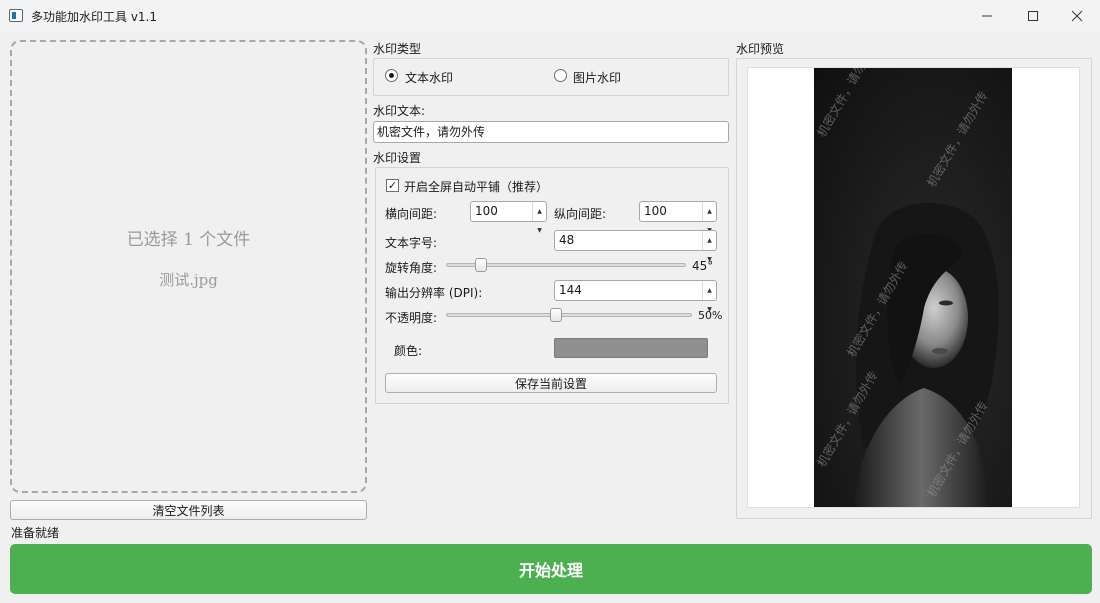 Image resolution: width=1100 pixels, height=603 pixels. Describe the element at coordinates (580, 214) in the screenshot. I see `v-spacing-label: 纵向间距:` at that location.